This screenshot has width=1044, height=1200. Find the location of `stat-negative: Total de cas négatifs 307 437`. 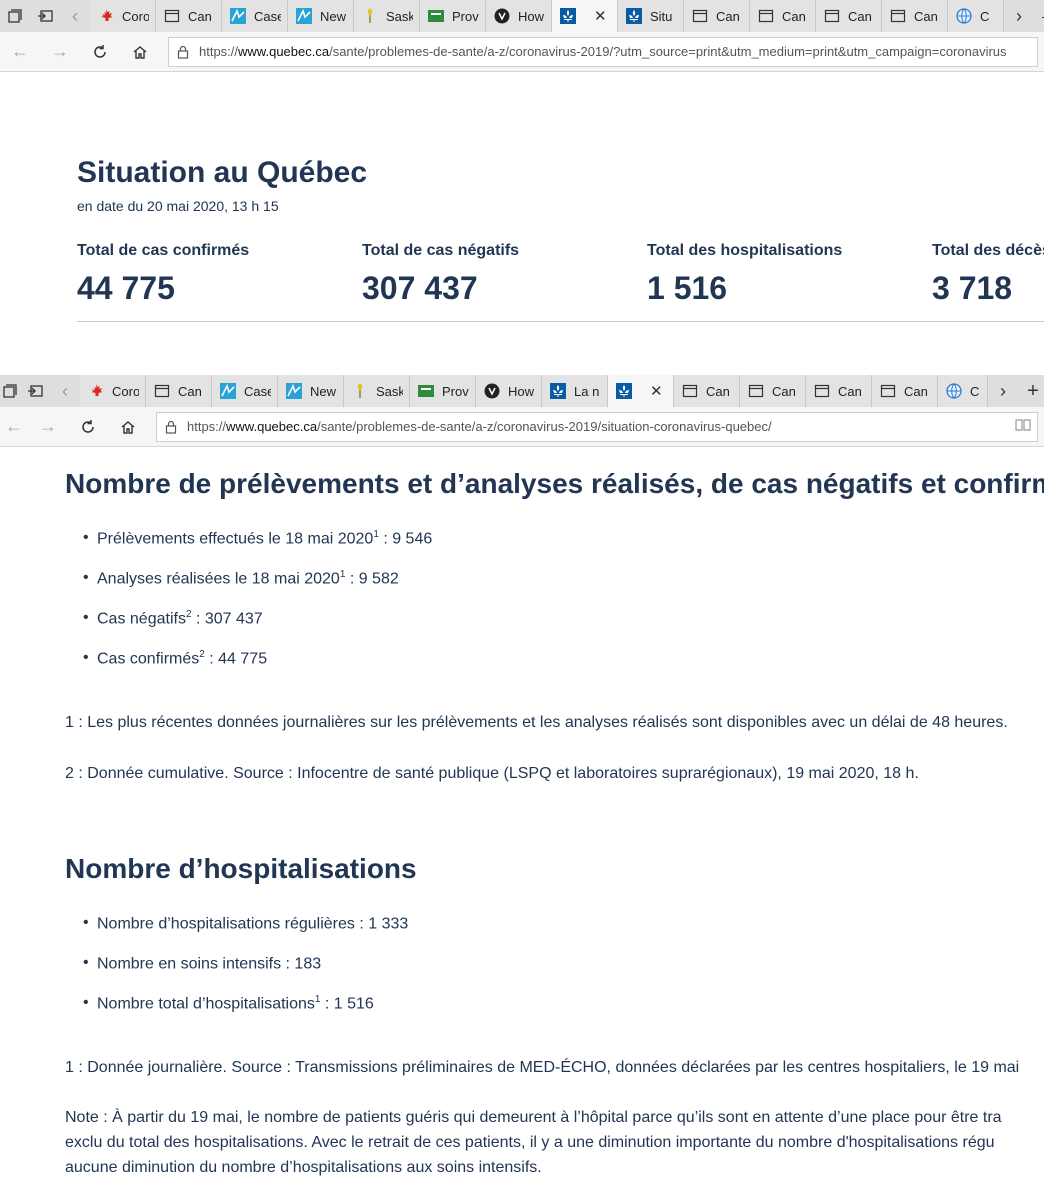

stat-negative: Total de cas négatifs 307 437 is located at coordinates (440, 274).